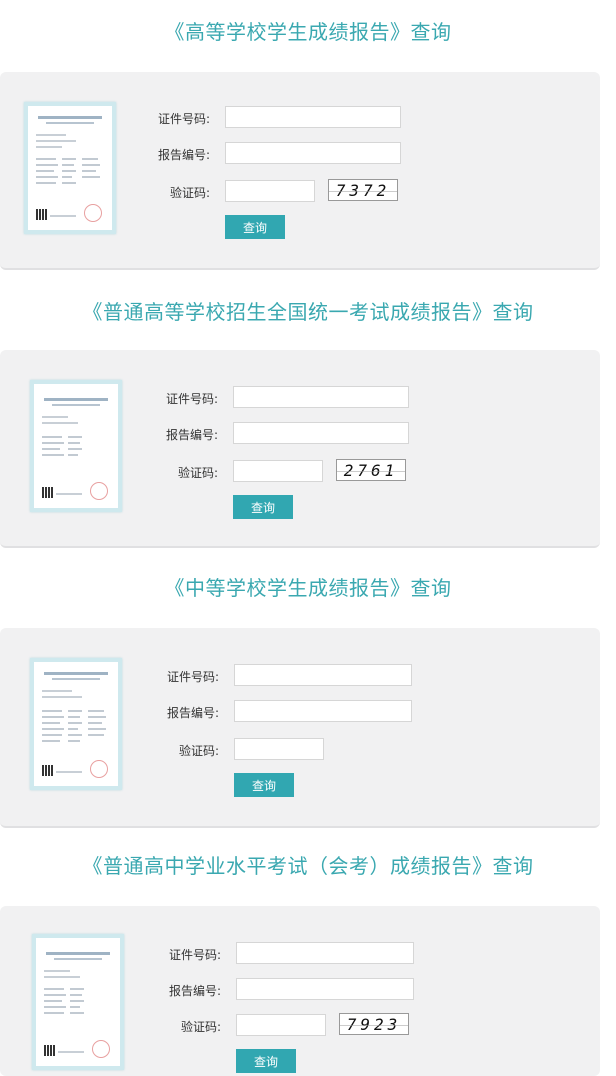 The width and height of the screenshot is (616, 1076). I want to click on section-title-4: 《普通高中学业水平考试（会考）成绩报告》查询, so click(308, 866).